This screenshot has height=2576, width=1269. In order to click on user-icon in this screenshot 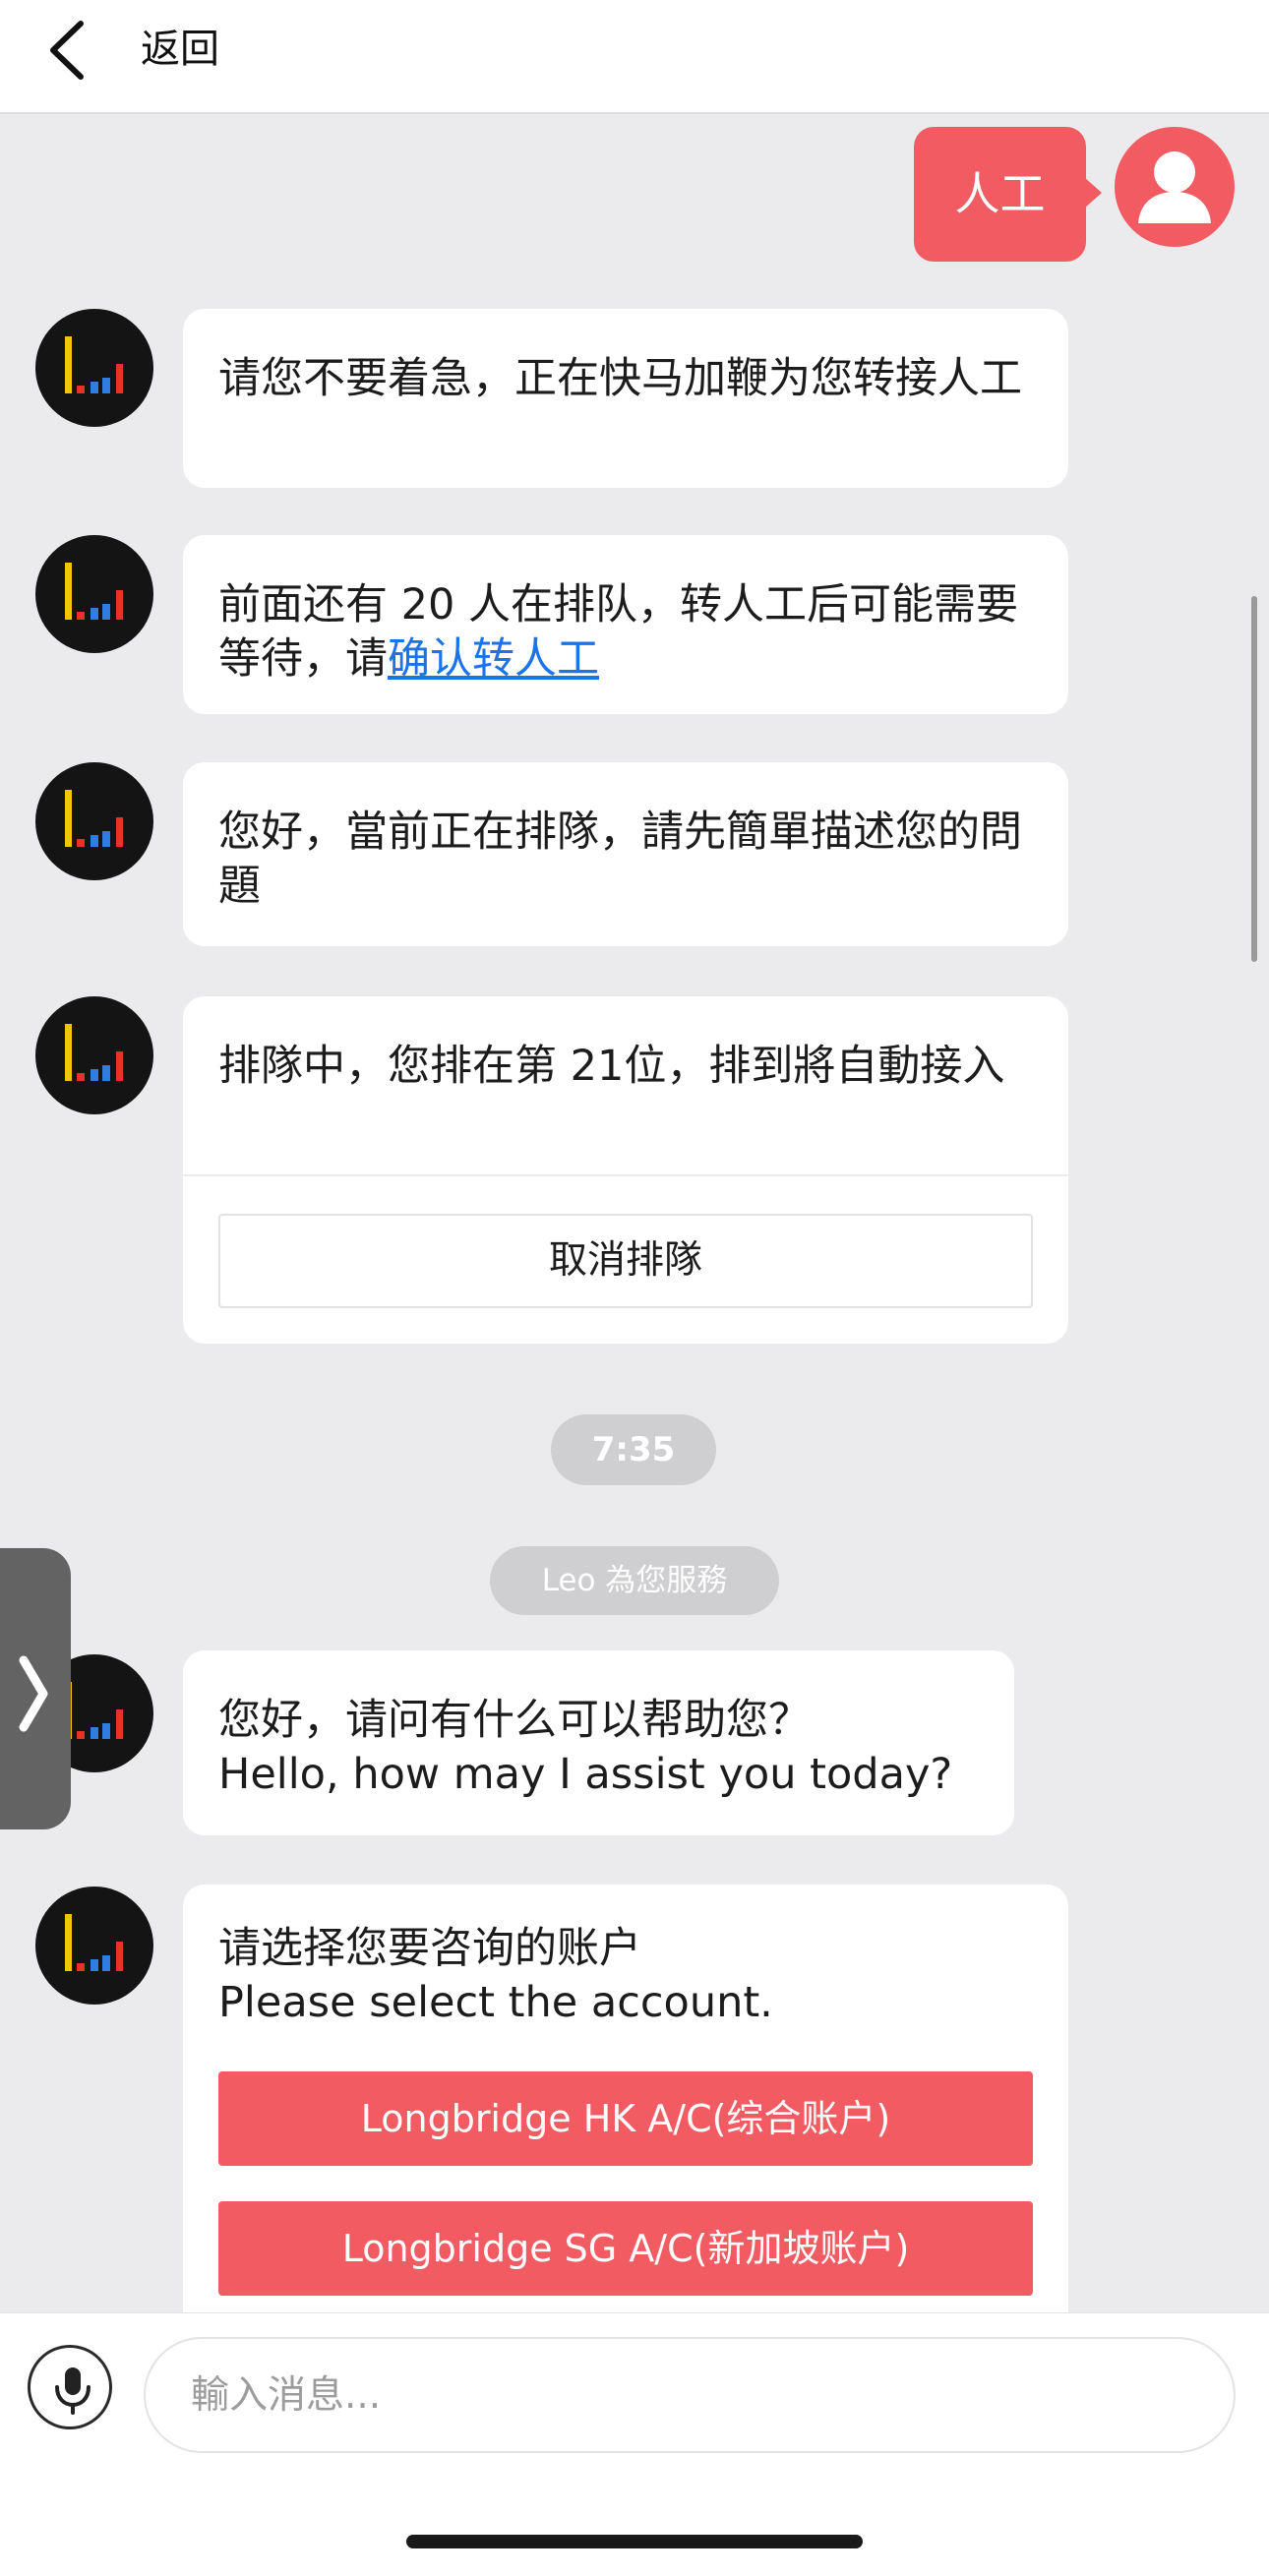, I will do `click(1174, 187)`.